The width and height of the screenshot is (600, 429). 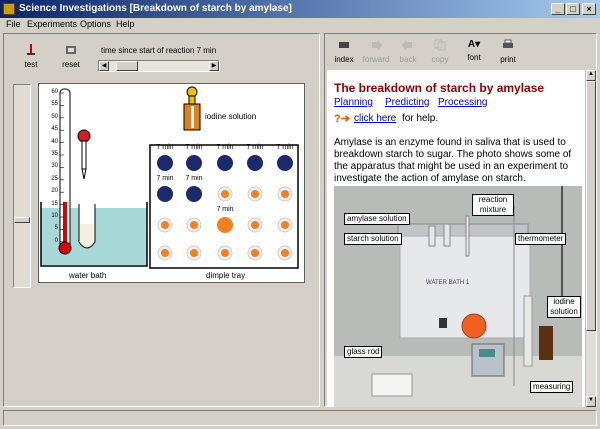 I want to click on slider-left-button: ◀, so click(x=104, y=66).